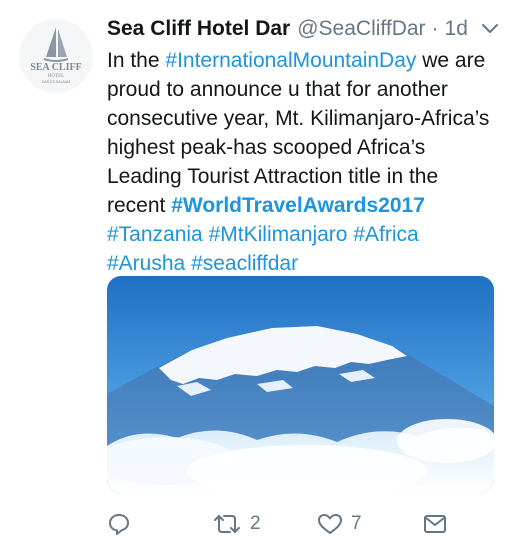 The height and width of the screenshot is (558, 512). What do you see at coordinates (266, 147) in the screenshot?
I see `tweet-text-segment: highest peak-has scooped Africa’s` at bounding box center [266, 147].